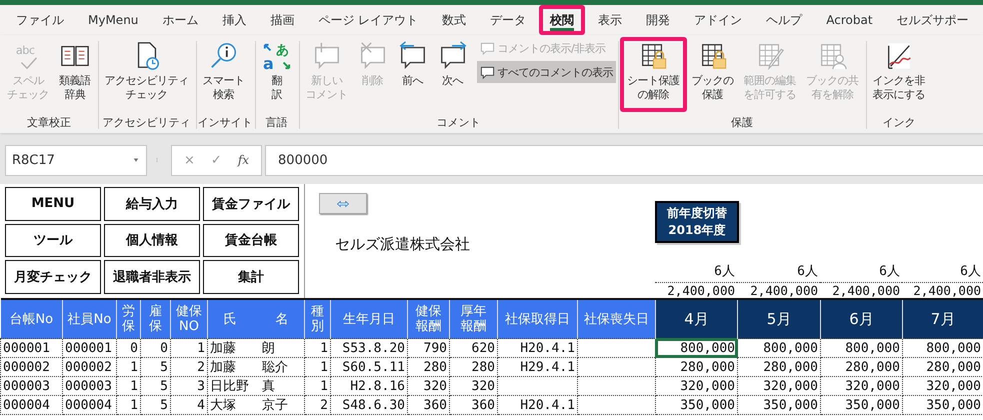  I want to click on ribbon-button: 次へ, so click(452, 65).